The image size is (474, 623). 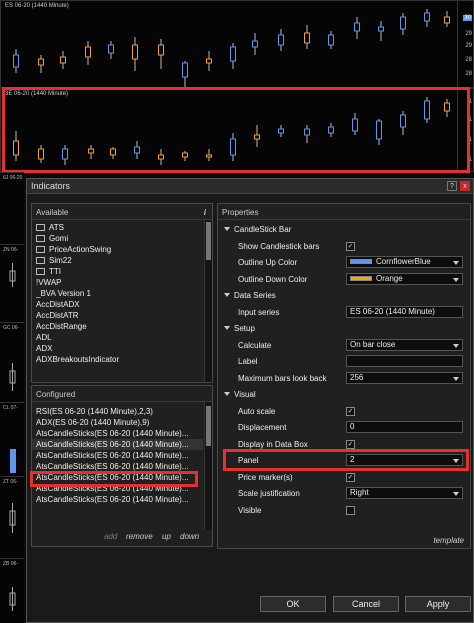 What do you see at coordinates (166, 536) in the screenshot?
I see `up-link: up` at bounding box center [166, 536].